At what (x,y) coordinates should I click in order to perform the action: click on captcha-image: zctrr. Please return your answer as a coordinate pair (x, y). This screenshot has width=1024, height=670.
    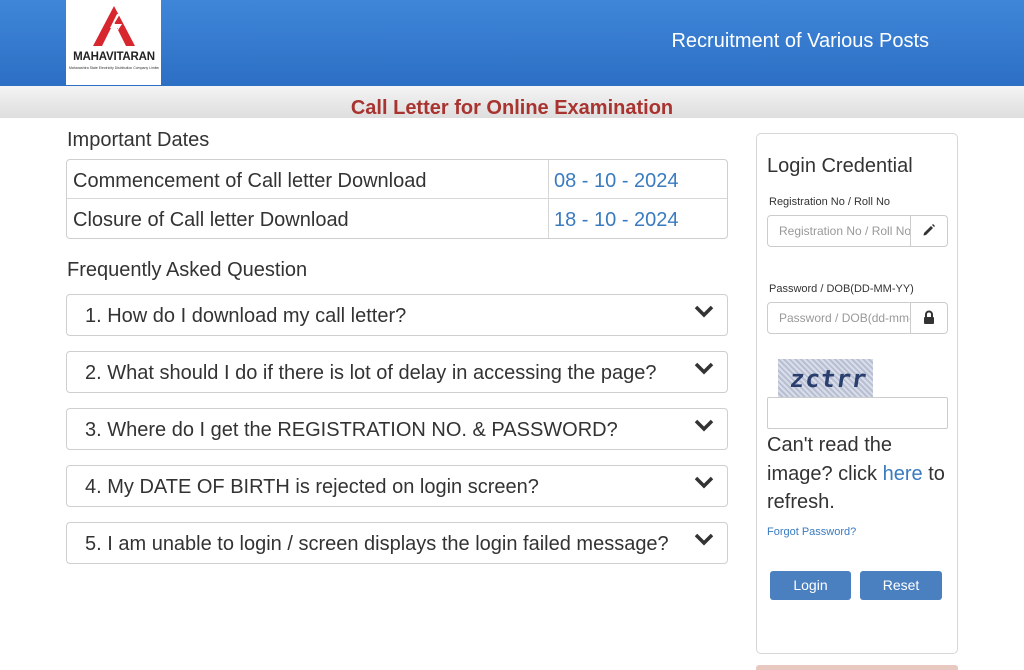
    Looking at the image, I should click on (825, 378).